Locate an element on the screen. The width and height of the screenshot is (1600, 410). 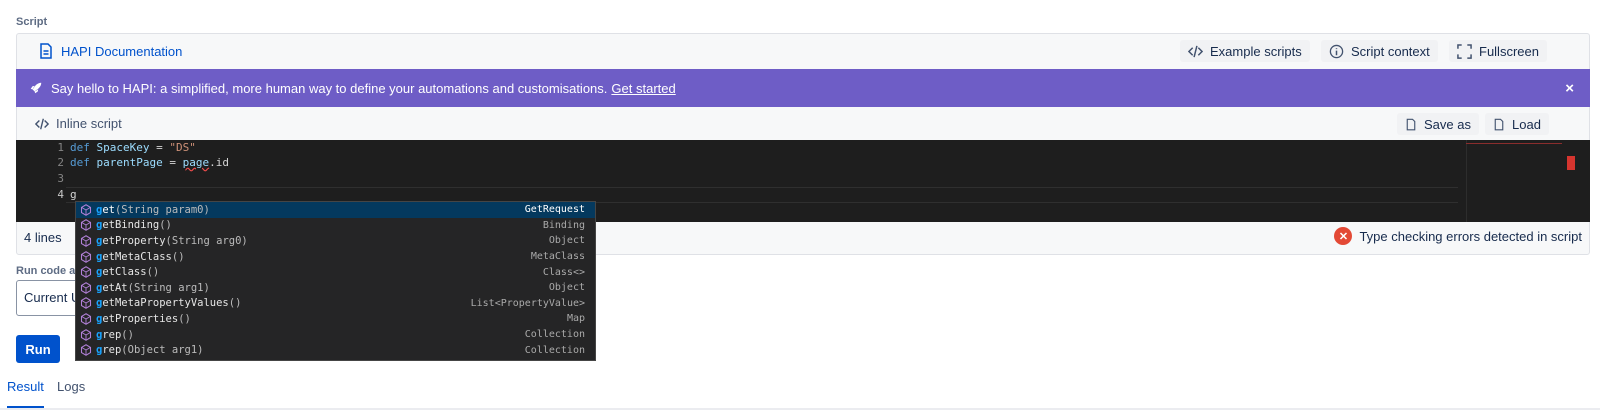
method-name: etMetaPropertyValues is located at coordinates (165, 303).